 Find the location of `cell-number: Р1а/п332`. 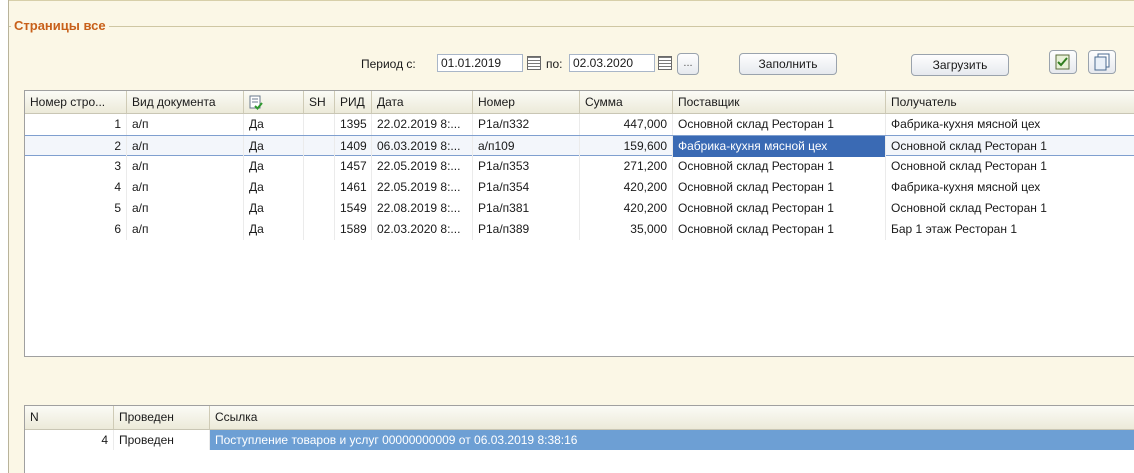

cell-number: Р1а/п332 is located at coordinates (526, 124).